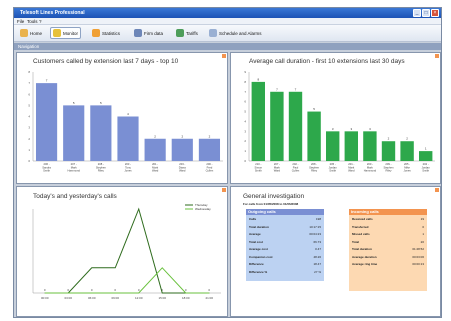 Image resolution: width=451 pixels, height=321 pixels. I want to click on stat-row: Average duration 00:03:06, so click(388, 257).